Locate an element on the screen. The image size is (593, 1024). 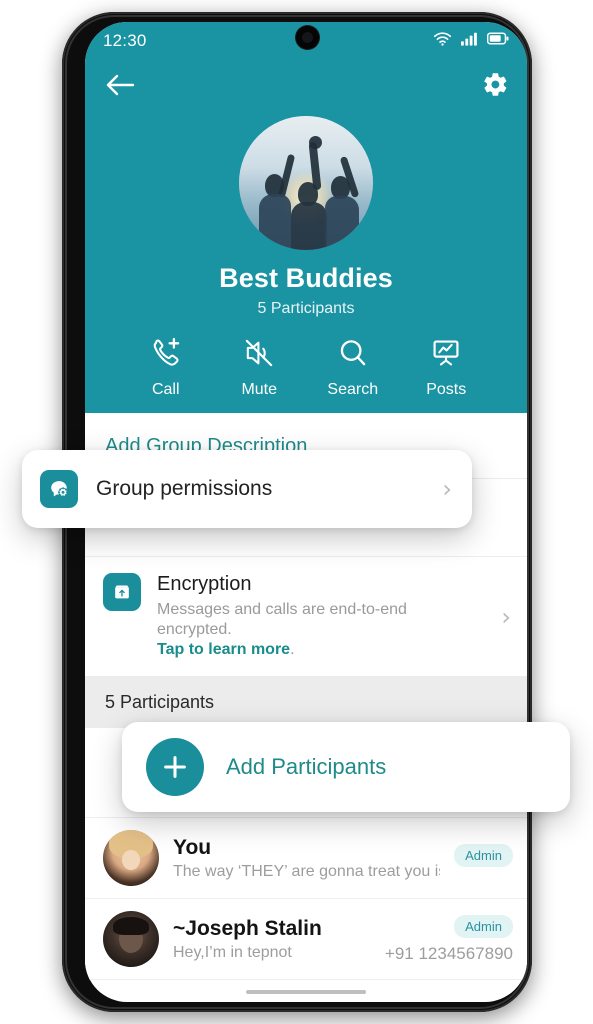
action-mute: Mute is located at coordinates (260, 367).